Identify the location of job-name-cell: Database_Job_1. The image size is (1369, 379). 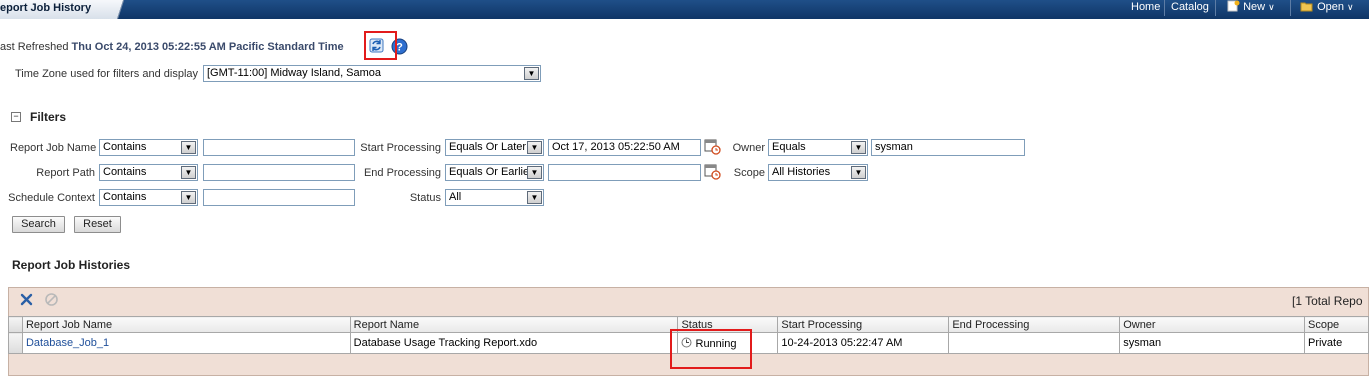
(186, 343).